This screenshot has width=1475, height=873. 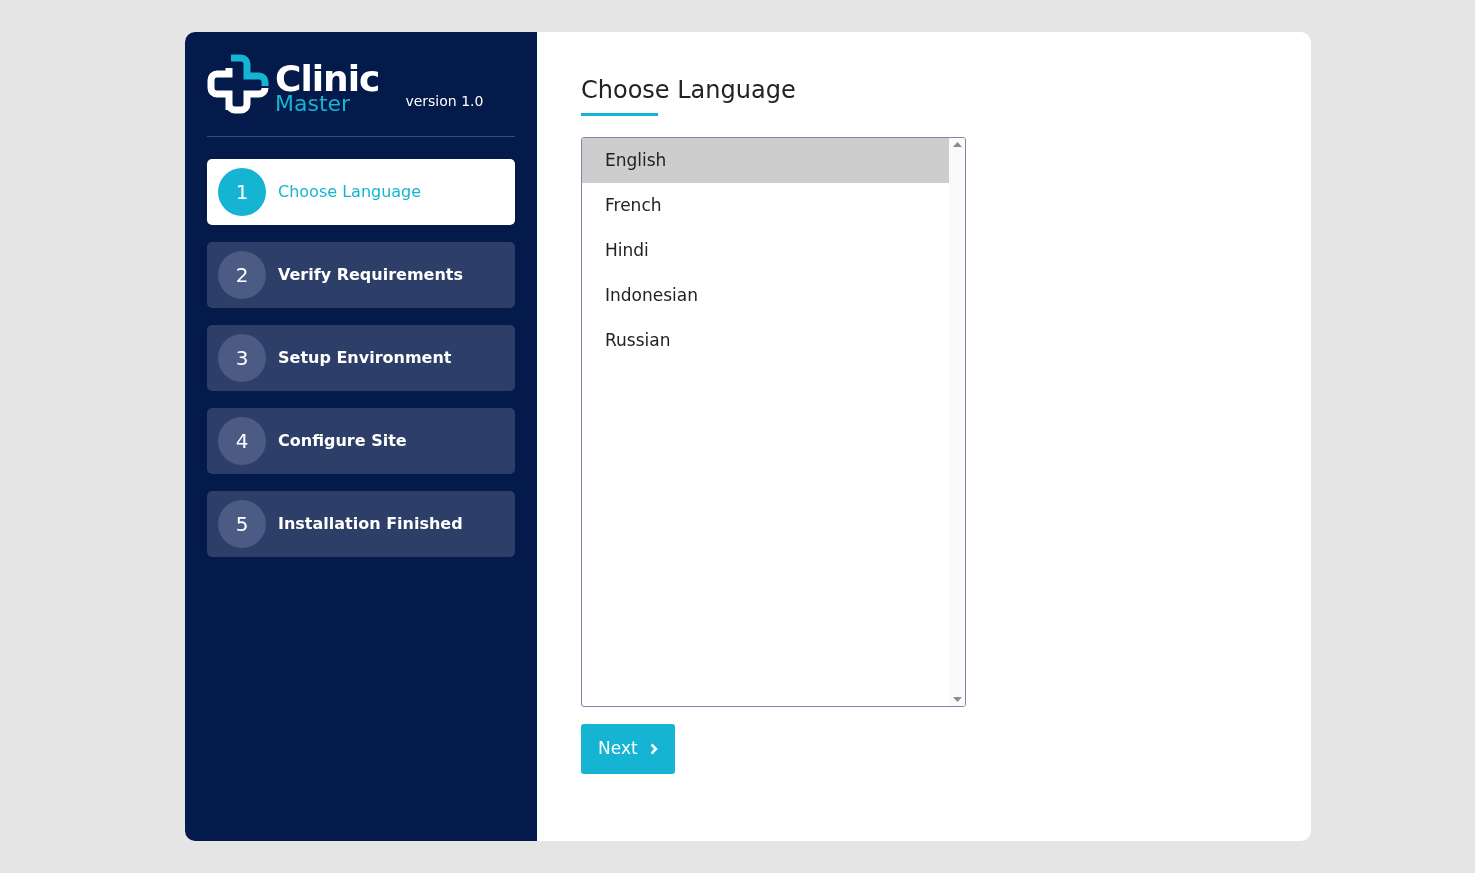 I want to click on step-label: Choose Language, so click(x=350, y=192).